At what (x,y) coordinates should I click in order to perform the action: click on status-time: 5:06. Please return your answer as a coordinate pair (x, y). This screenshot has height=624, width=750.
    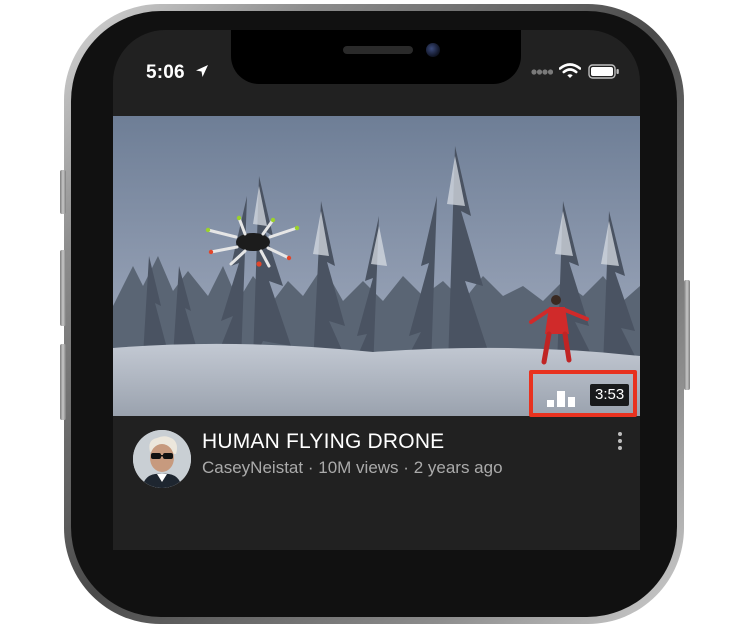
    Looking at the image, I should click on (165, 72).